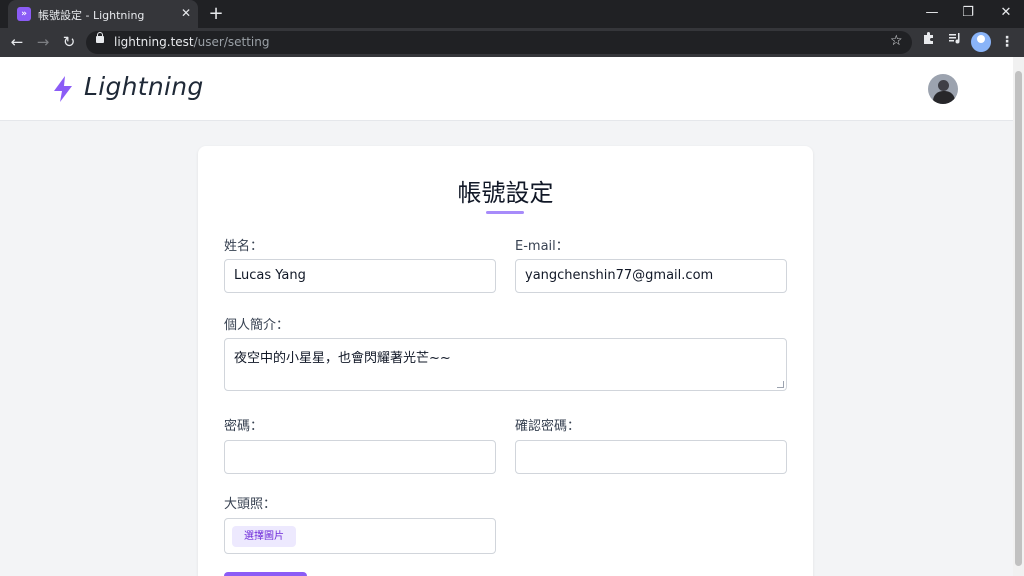 This screenshot has height=576, width=1024. I want to click on site-logo-text: Lightning, so click(144, 86).